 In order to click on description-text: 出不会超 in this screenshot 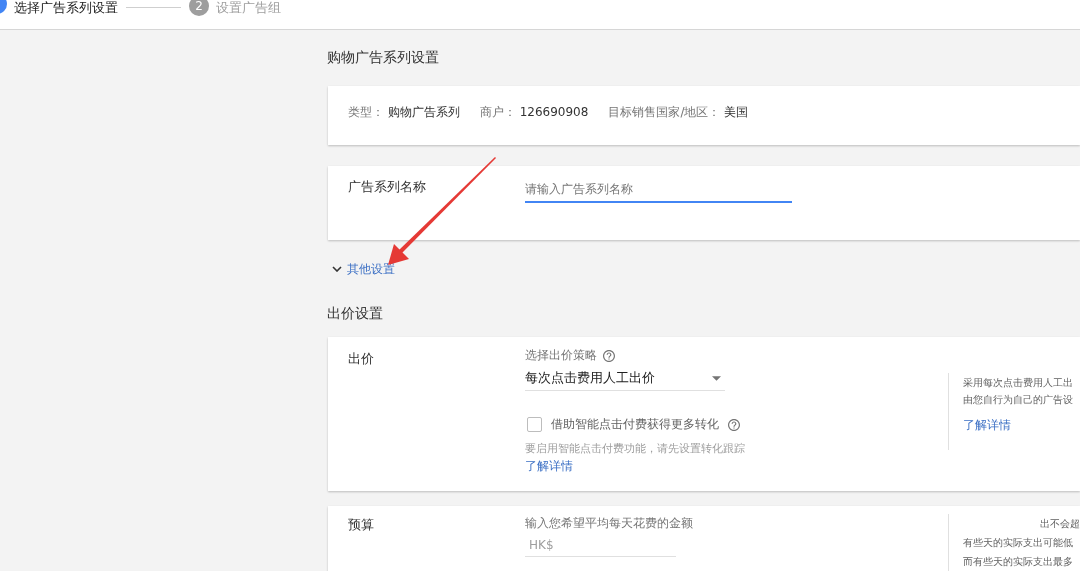, I will do `click(1060, 524)`.